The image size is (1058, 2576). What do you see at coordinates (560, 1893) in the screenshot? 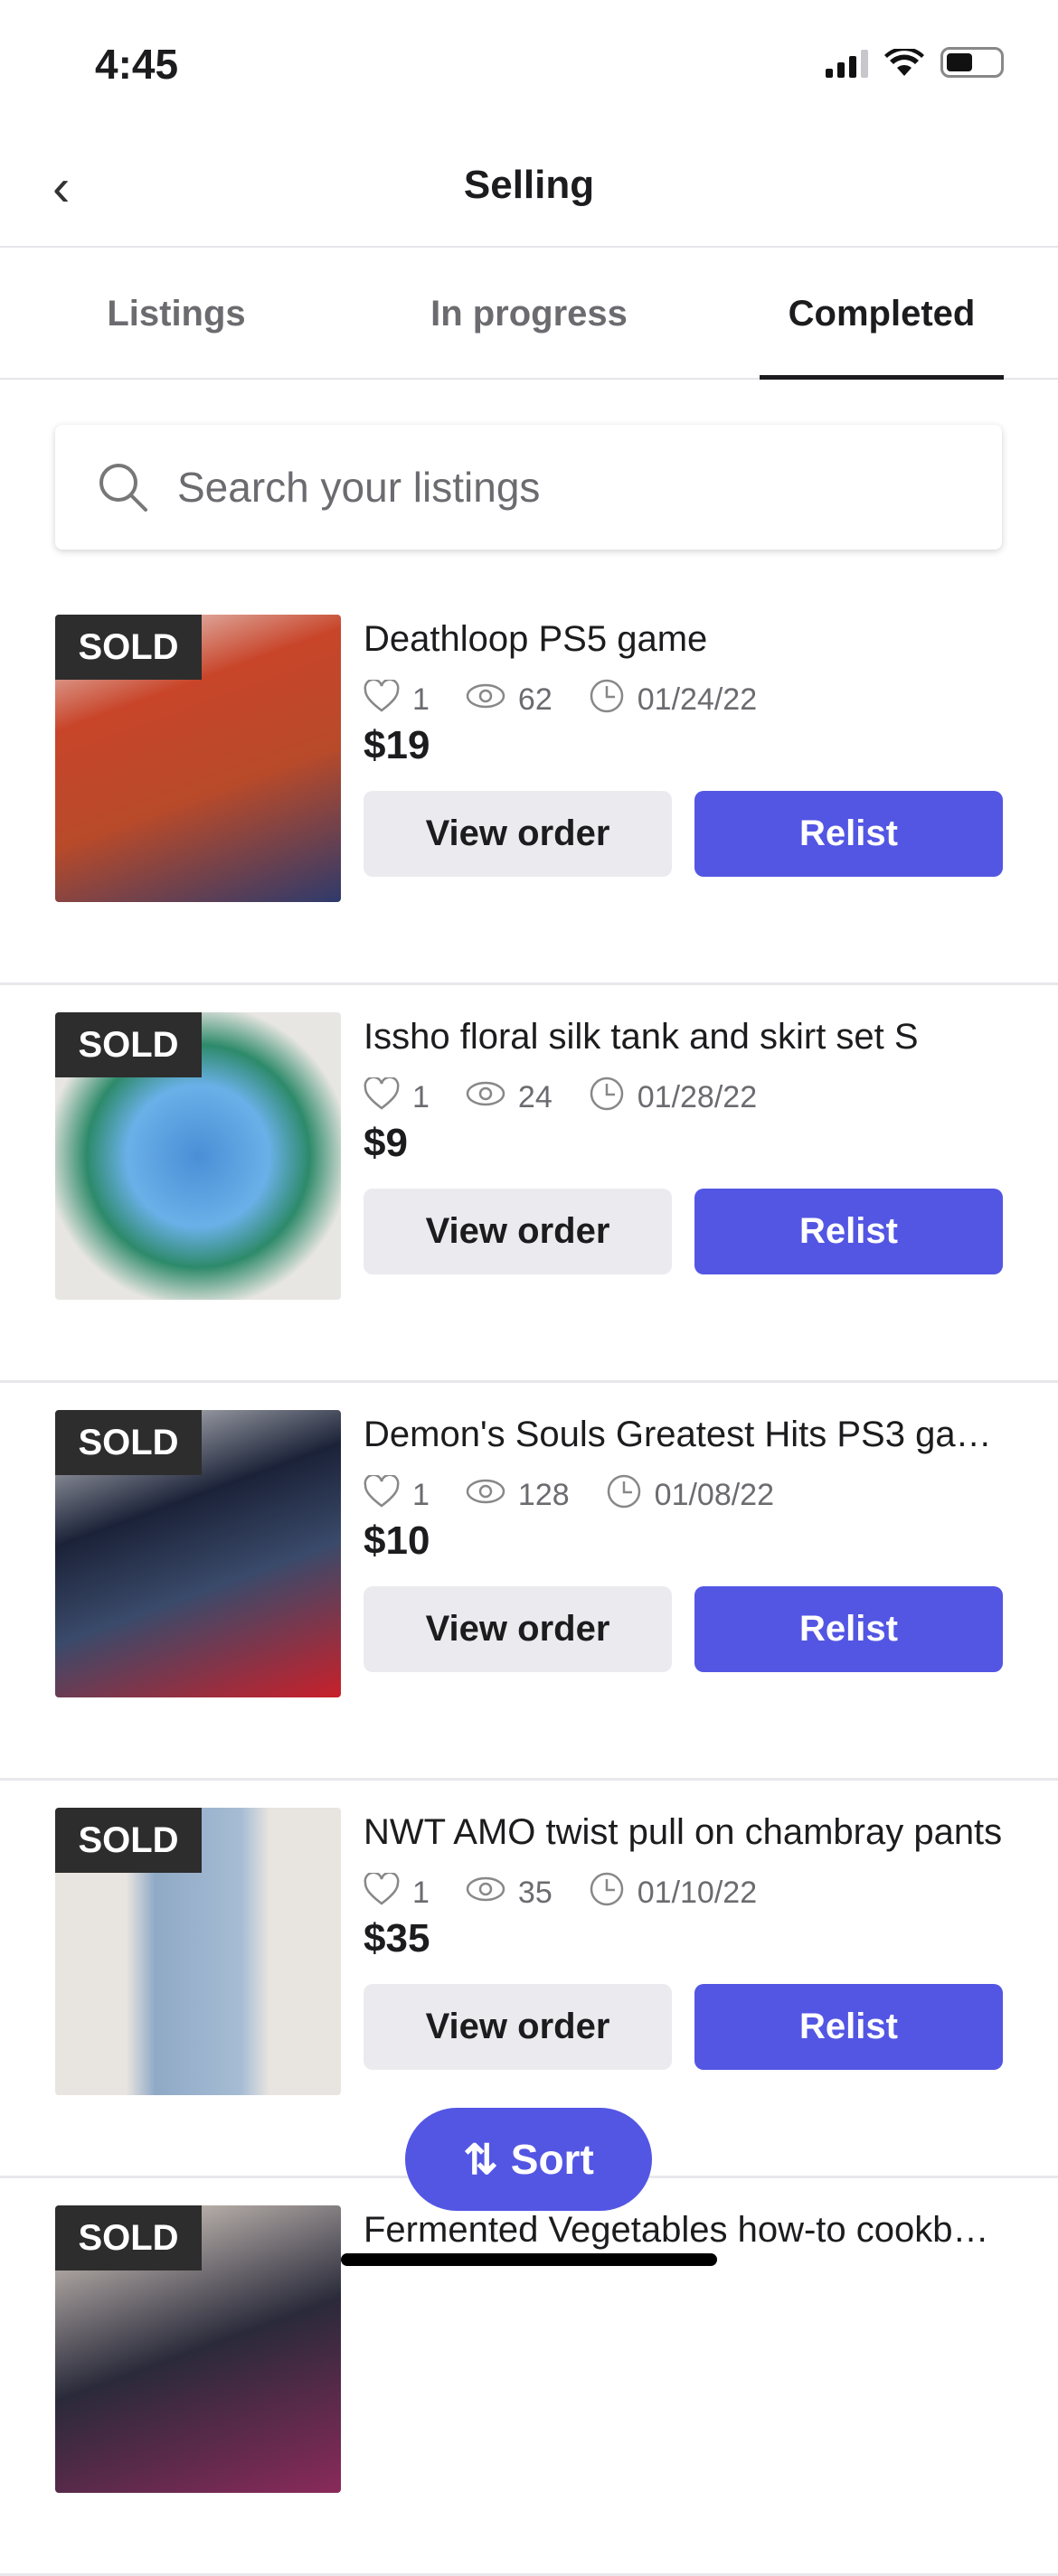
I see `listing-stats: 1 35 01/10/22` at bounding box center [560, 1893].